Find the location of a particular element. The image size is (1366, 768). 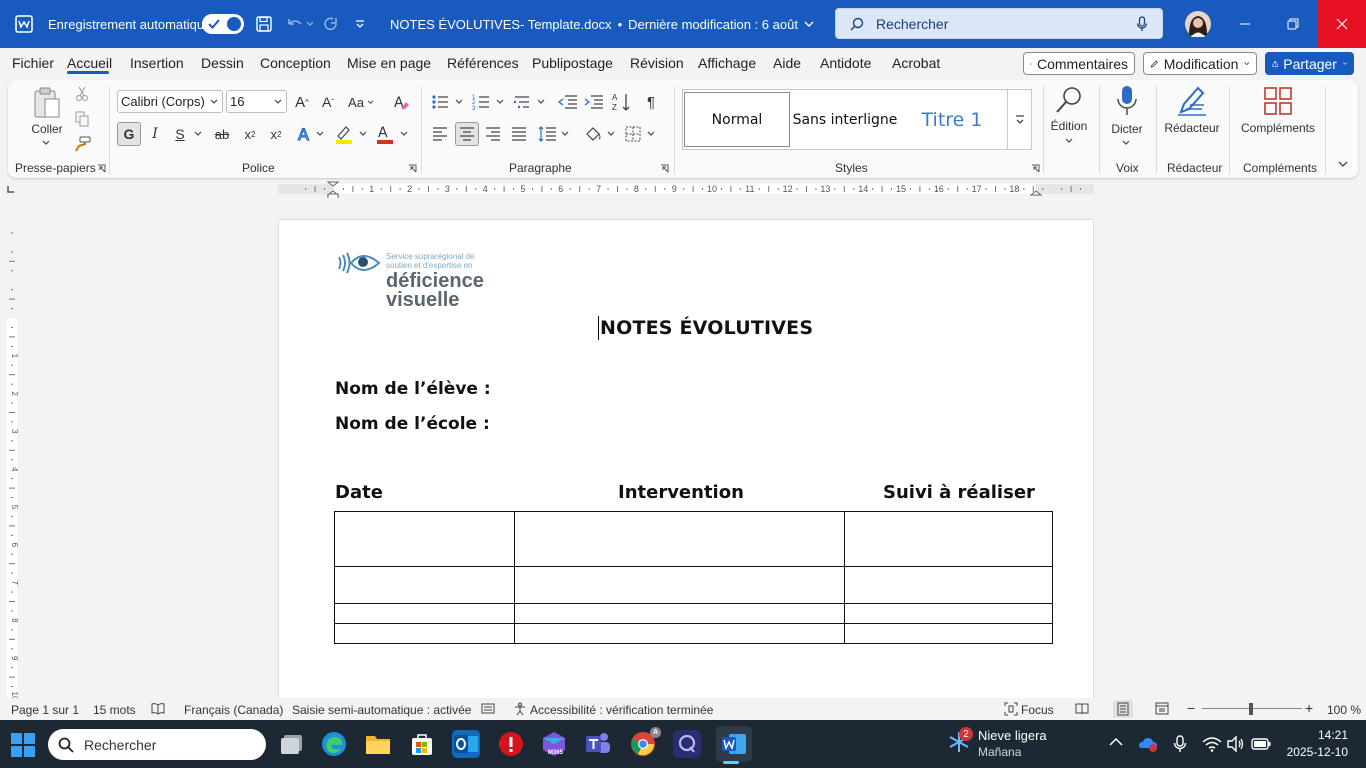

windows-start-icon is located at coordinates (23, 745).